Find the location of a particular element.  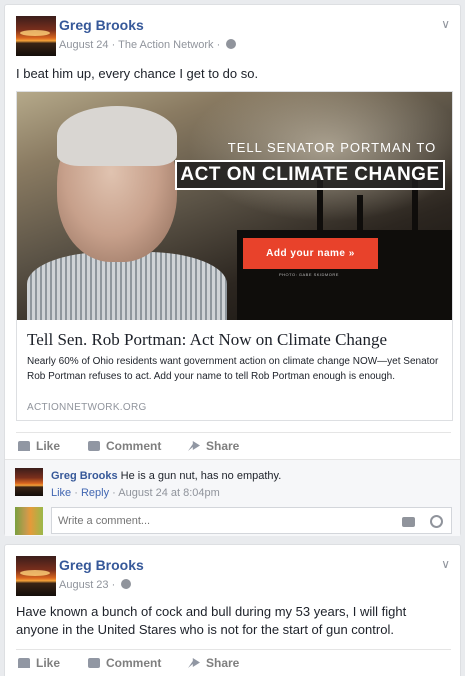

link-domain: ACTIONNETWORK.ORG is located at coordinates (87, 407).